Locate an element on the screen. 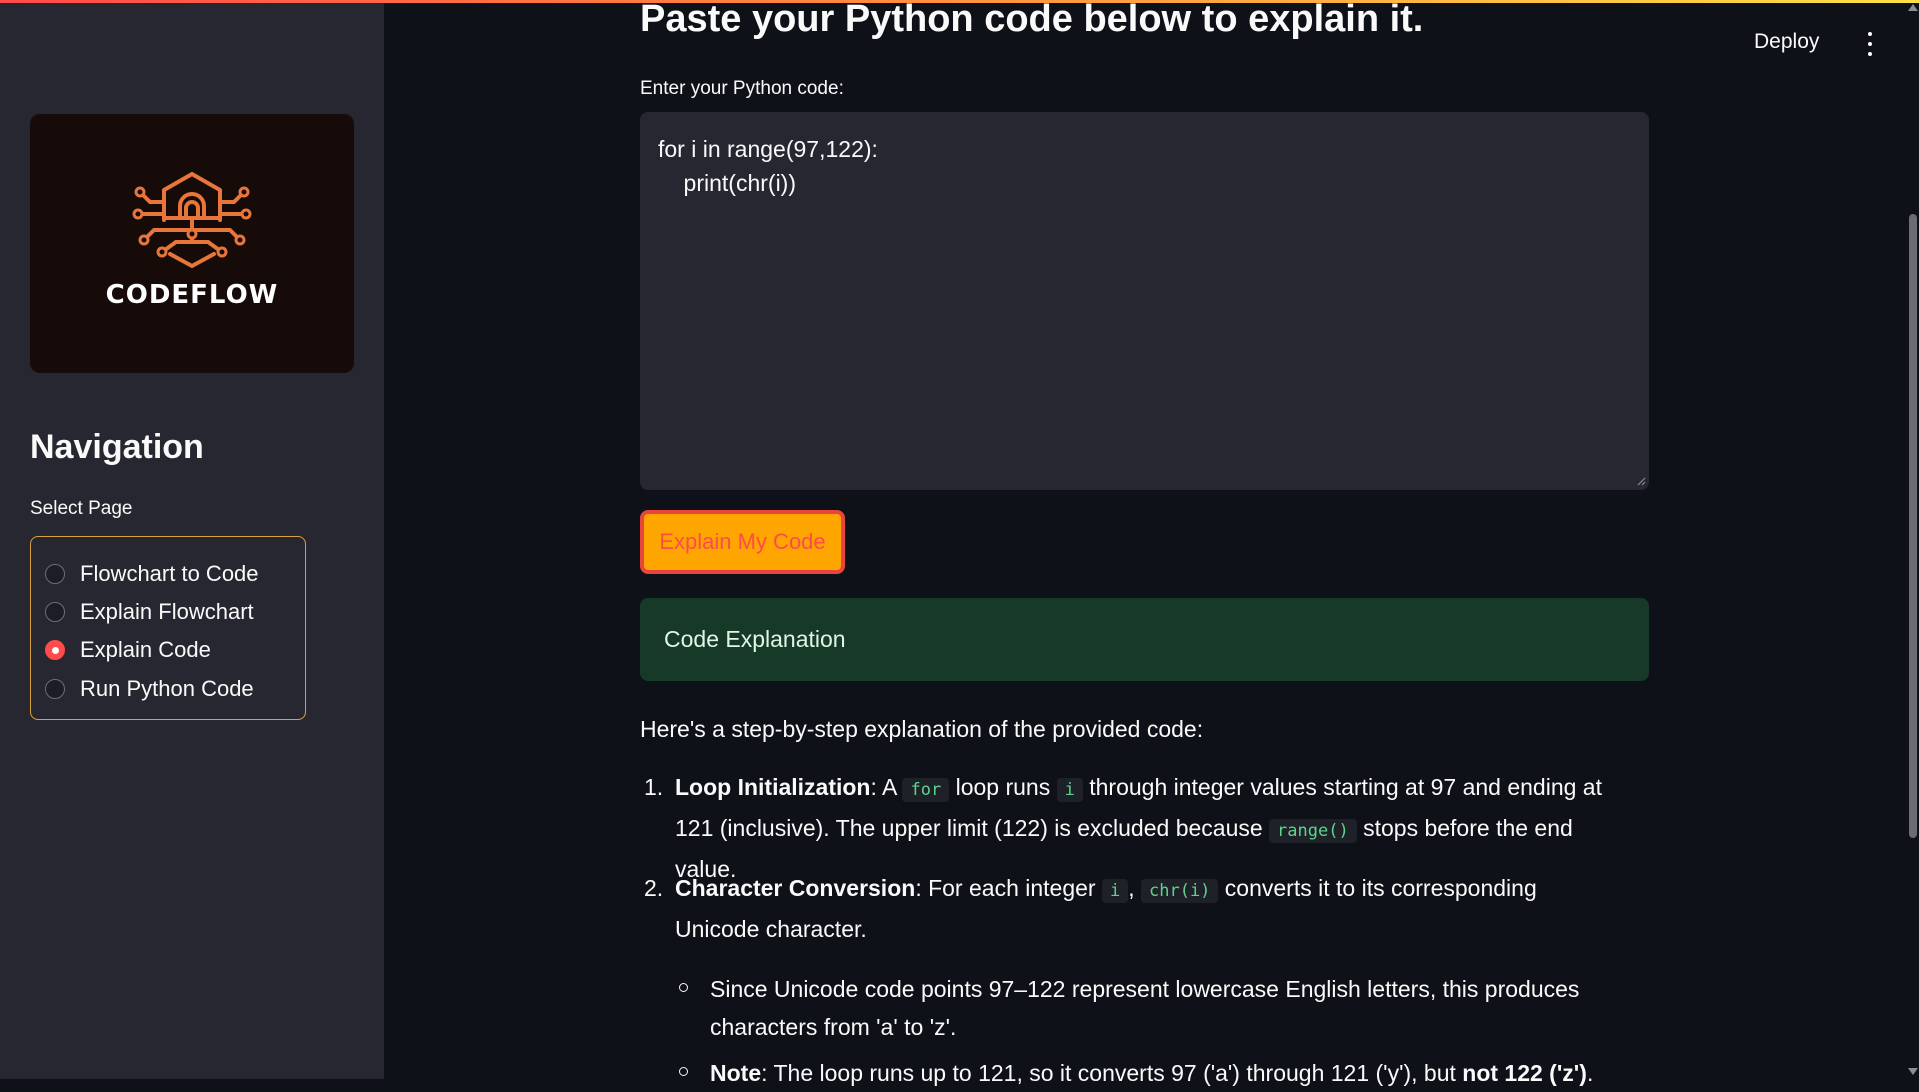  radio-explain-flowchart: Explain Flowchart is located at coordinates (149, 612).